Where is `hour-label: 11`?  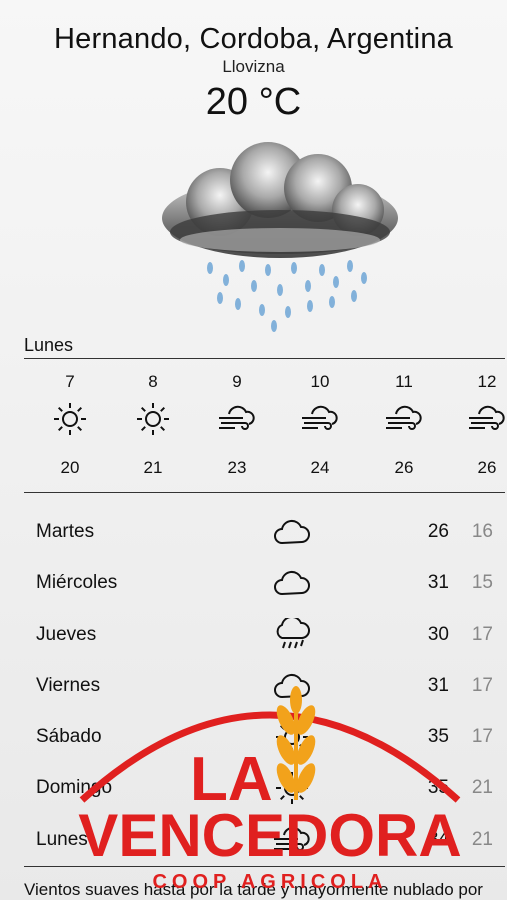
hour-label: 11 is located at coordinates (404, 381).